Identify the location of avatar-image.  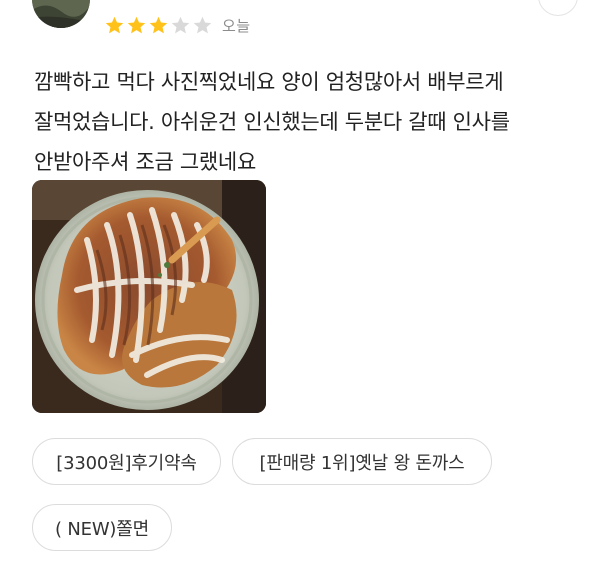
(61, 14).